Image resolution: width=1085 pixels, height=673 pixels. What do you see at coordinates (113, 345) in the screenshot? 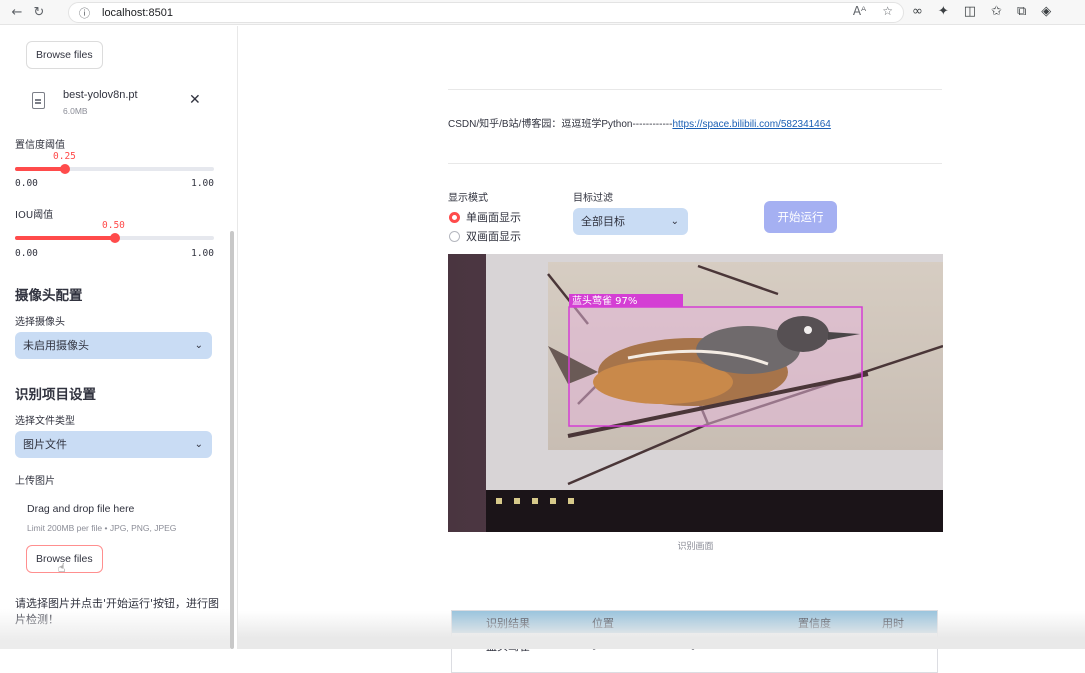
I see `camera-select: 未启用摄像头 ⌄` at bounding box center [113, 345].